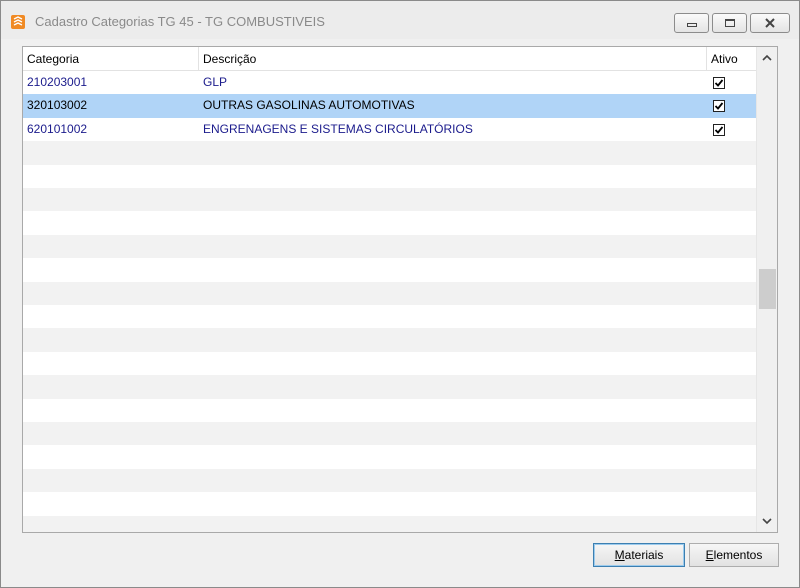  Describe the element at coordinates (453, 82) in the screenshot. I see `cell-descricao: GLP` at that location.